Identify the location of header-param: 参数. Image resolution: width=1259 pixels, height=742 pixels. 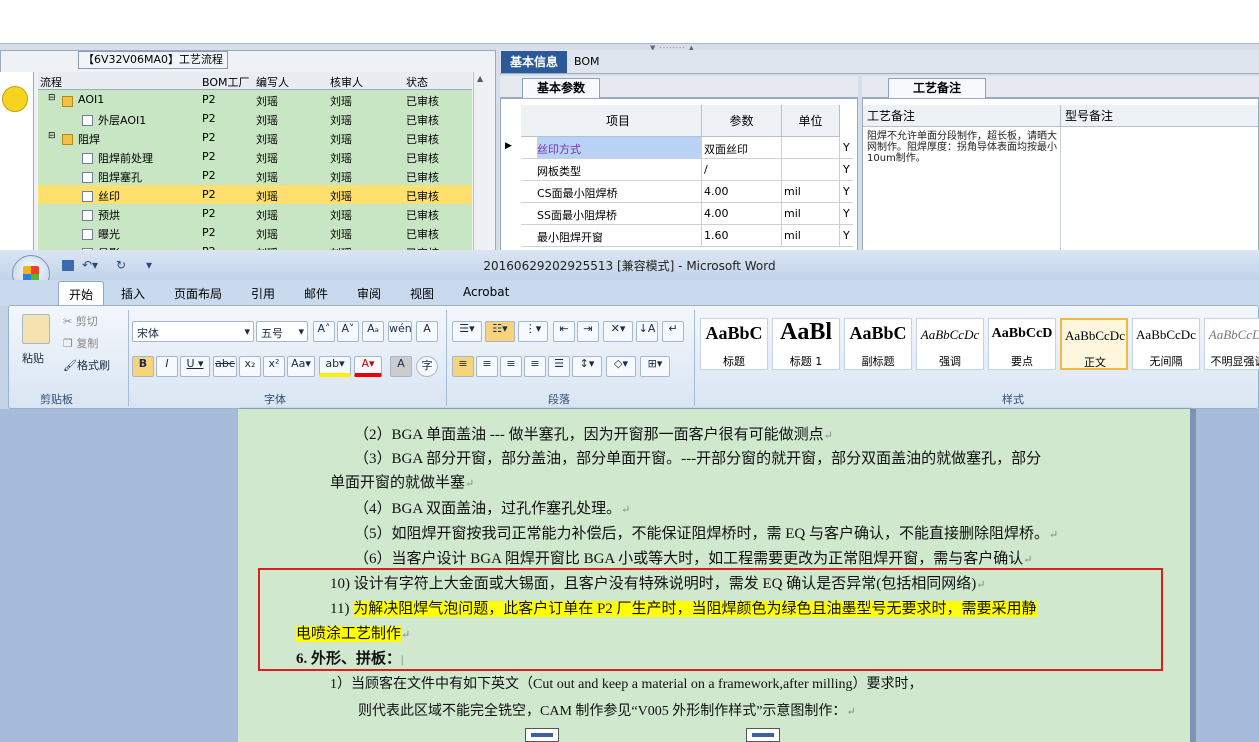
(742, 121).